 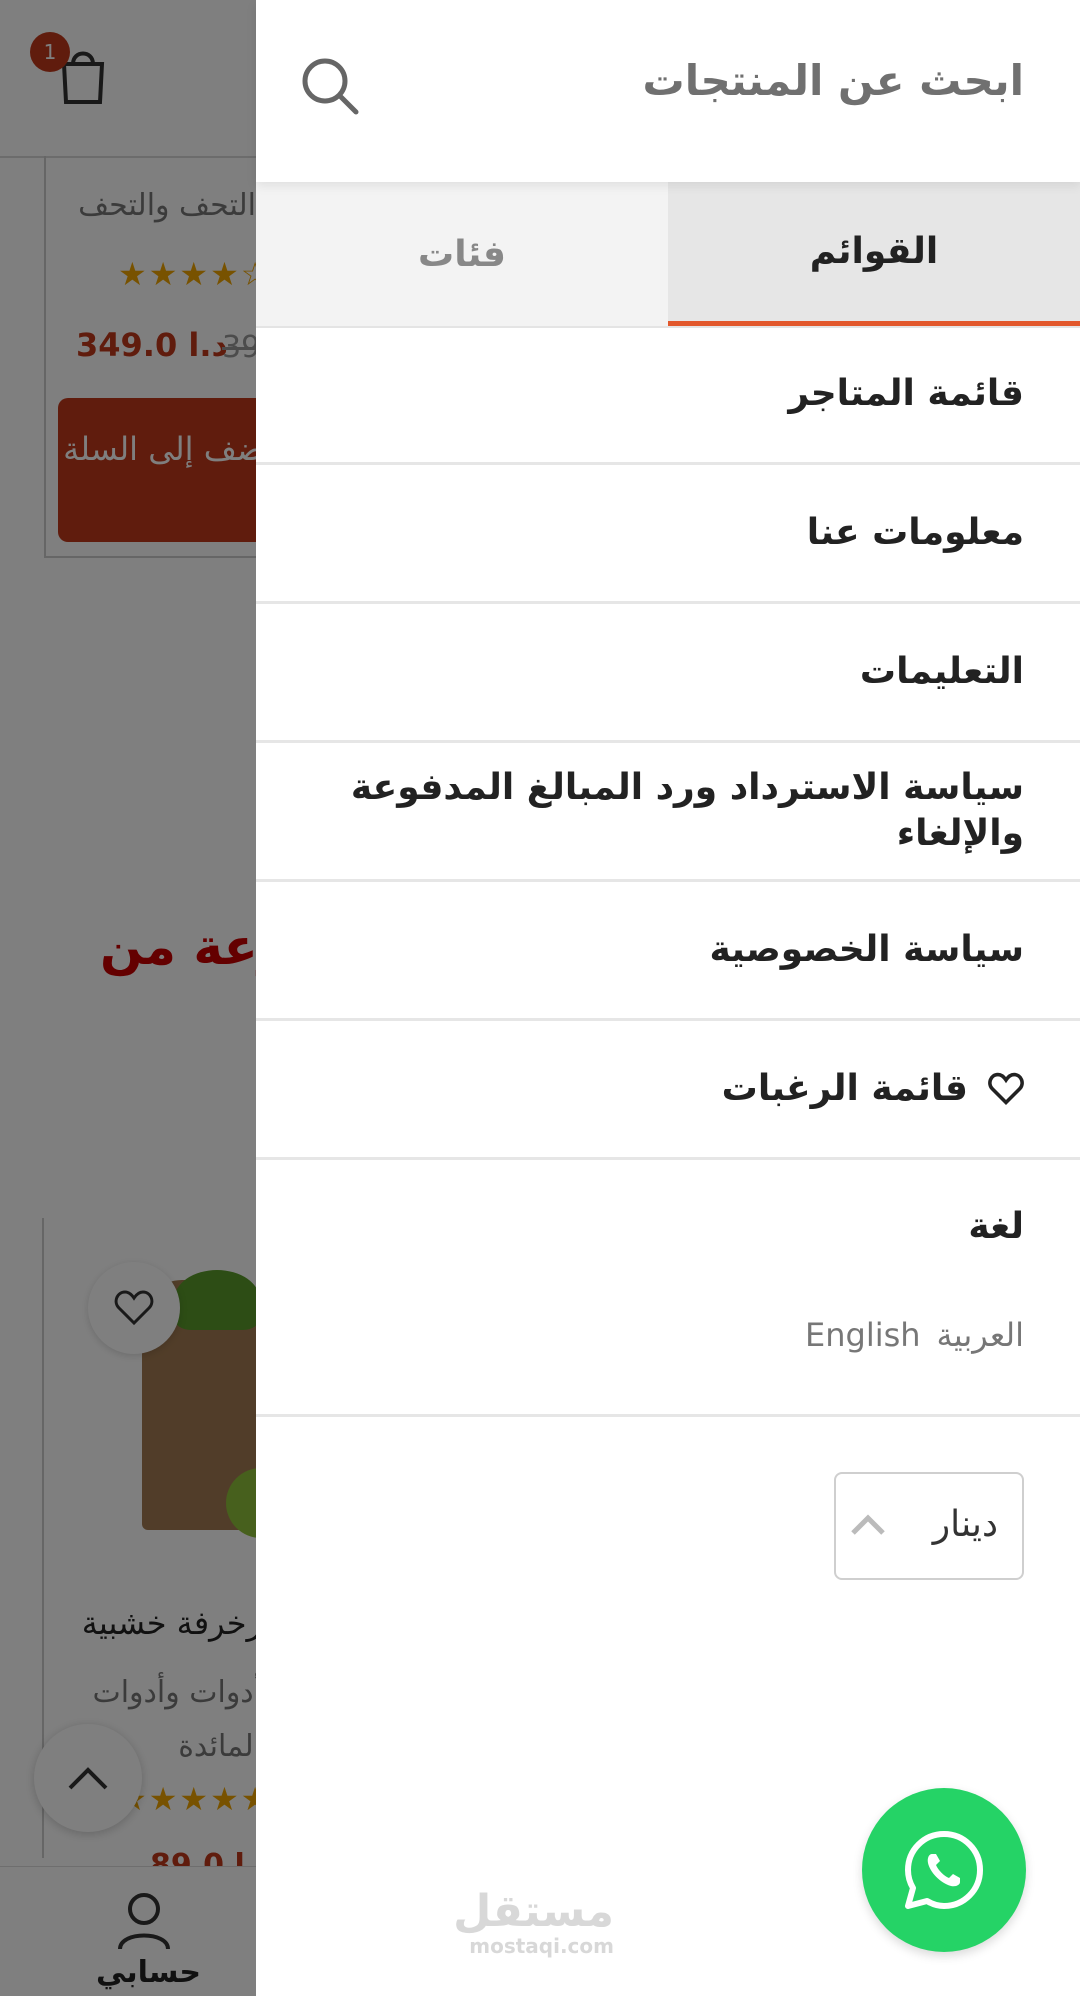 What do you see at coordinates (866, 949) in the screenshot?
I see `menu-item-label: سياسة الخصوصية` at bounding box center [866, 949].